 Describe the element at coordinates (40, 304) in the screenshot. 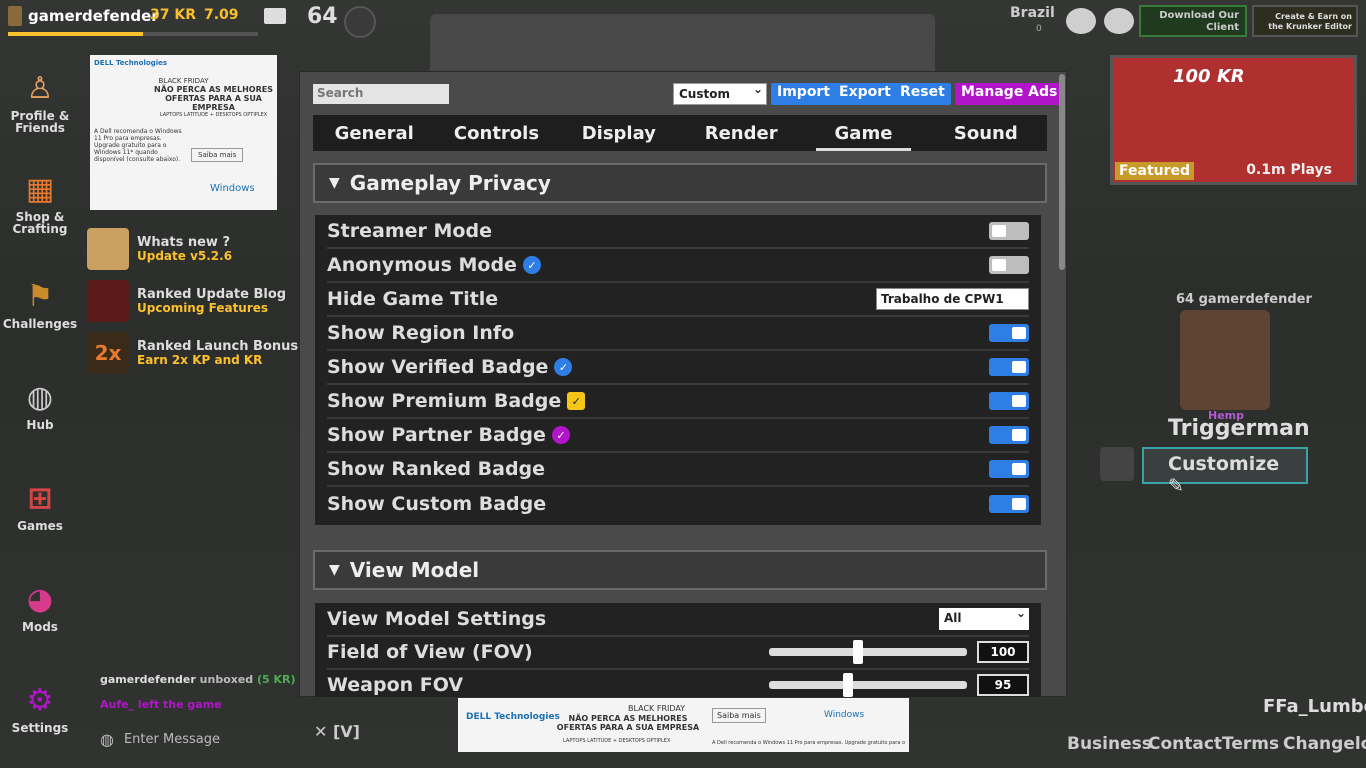

I see `nav-challenges: ⚑ Challenges` at that location.